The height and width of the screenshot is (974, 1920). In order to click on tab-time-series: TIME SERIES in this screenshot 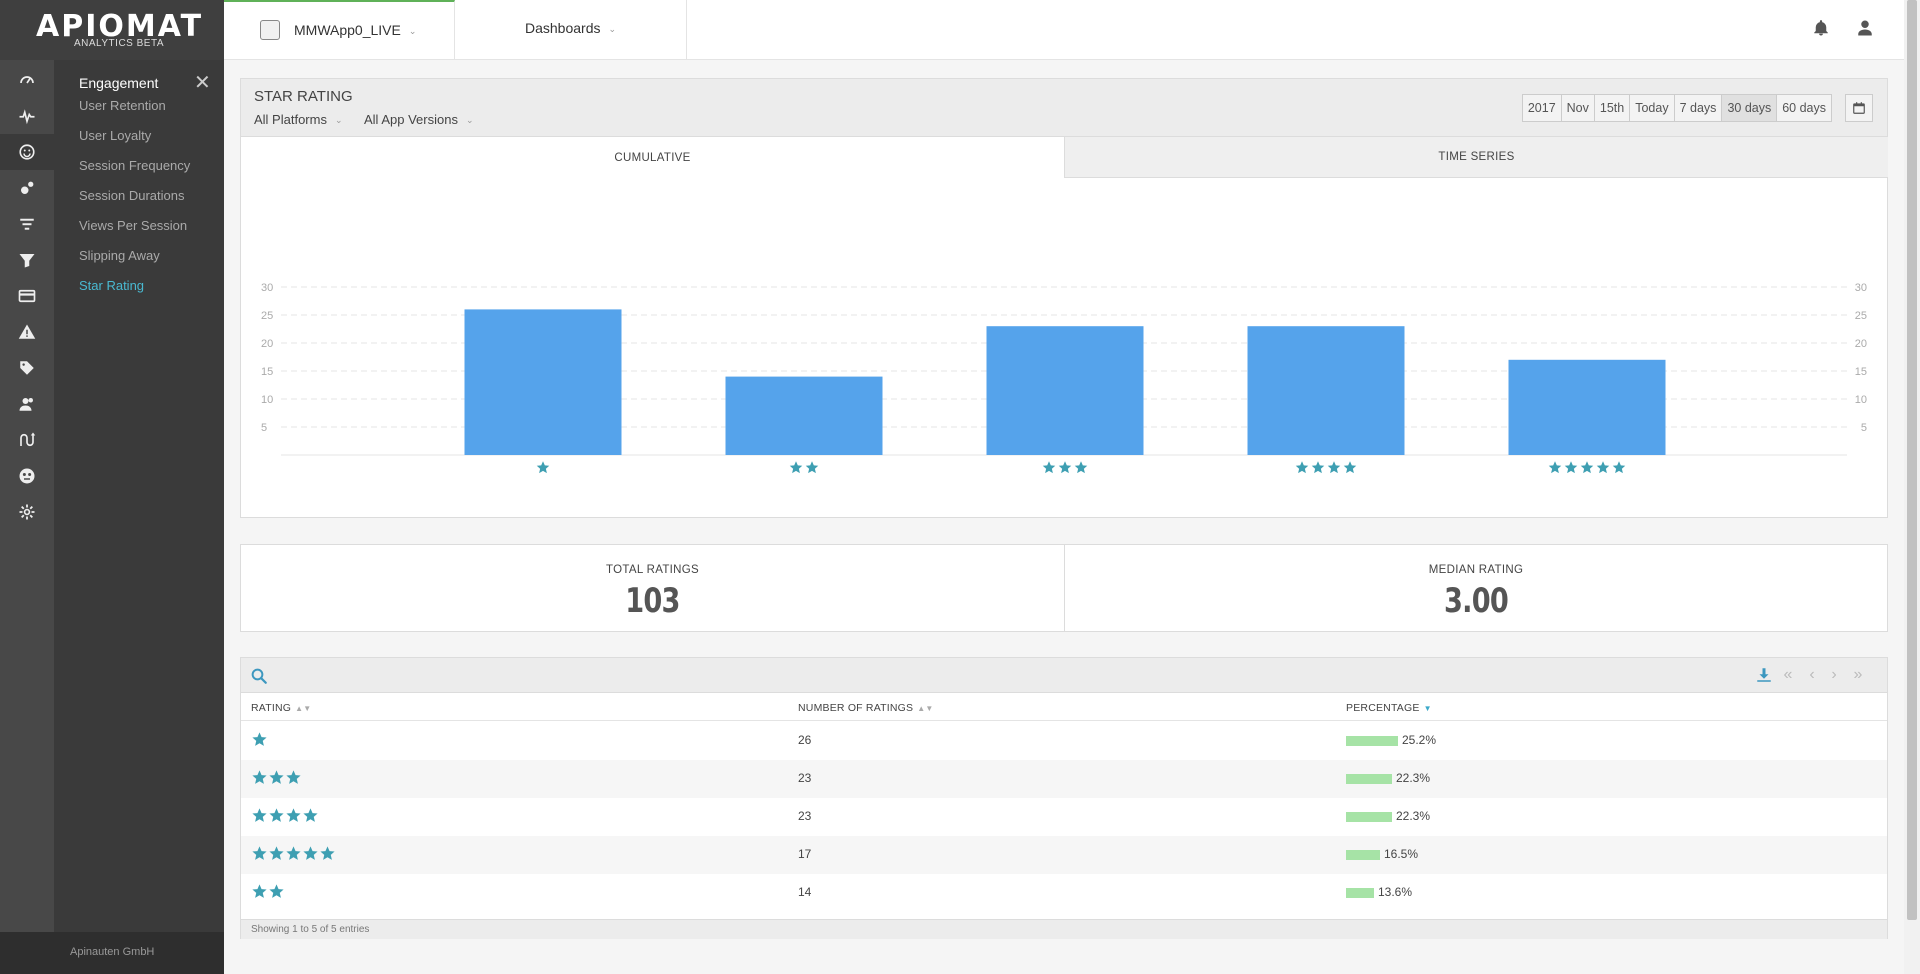, I will do `click(1476, 157)`.